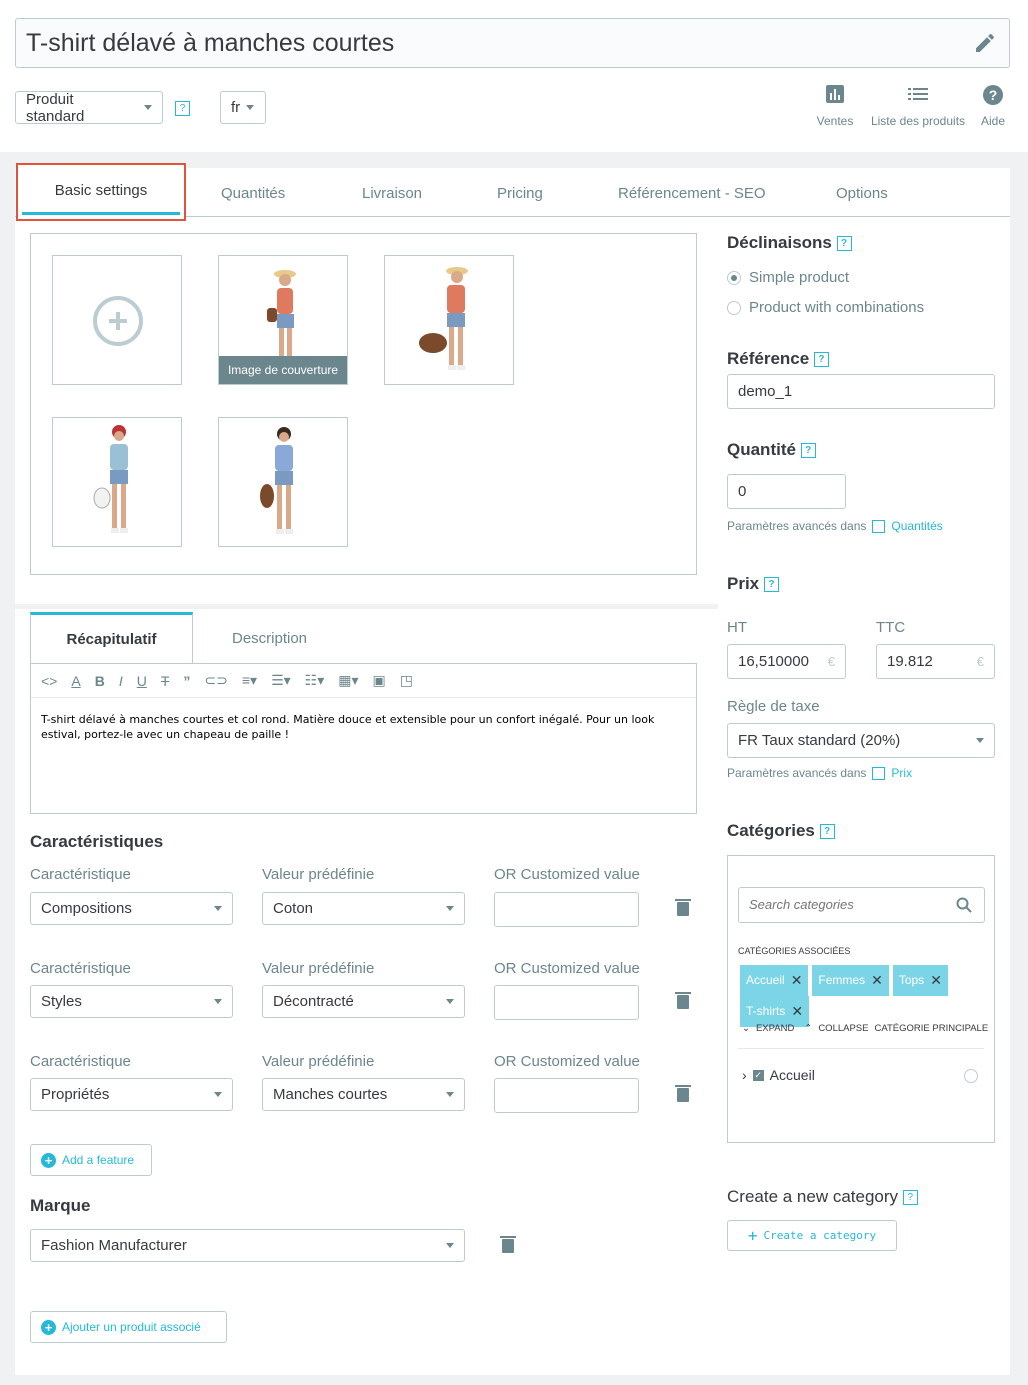  I want to click on category-tag: Accueil ✕, so click(774, 980).